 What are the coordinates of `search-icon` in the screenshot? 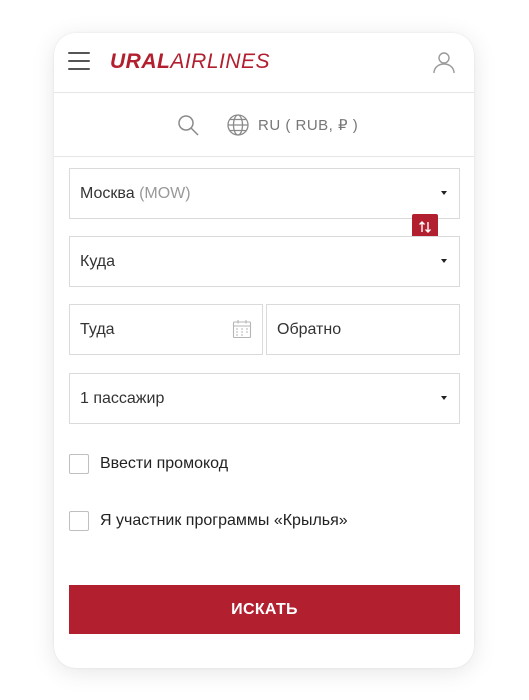 It's located at (188, 125).